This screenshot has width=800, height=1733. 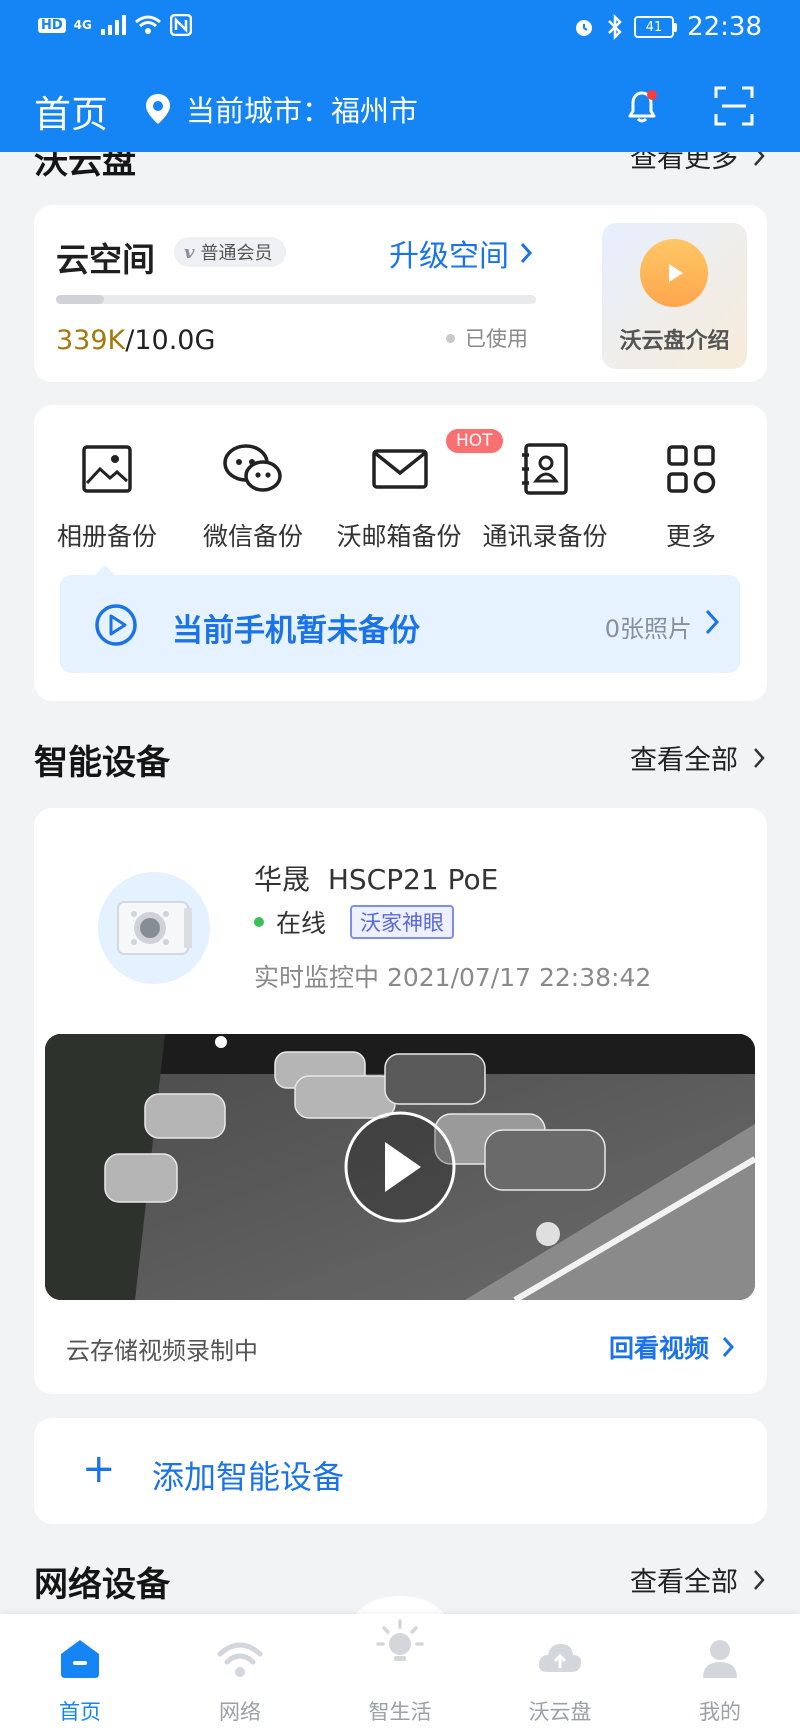 I want to click on play-circle-icon, so click(x=116, y=625).